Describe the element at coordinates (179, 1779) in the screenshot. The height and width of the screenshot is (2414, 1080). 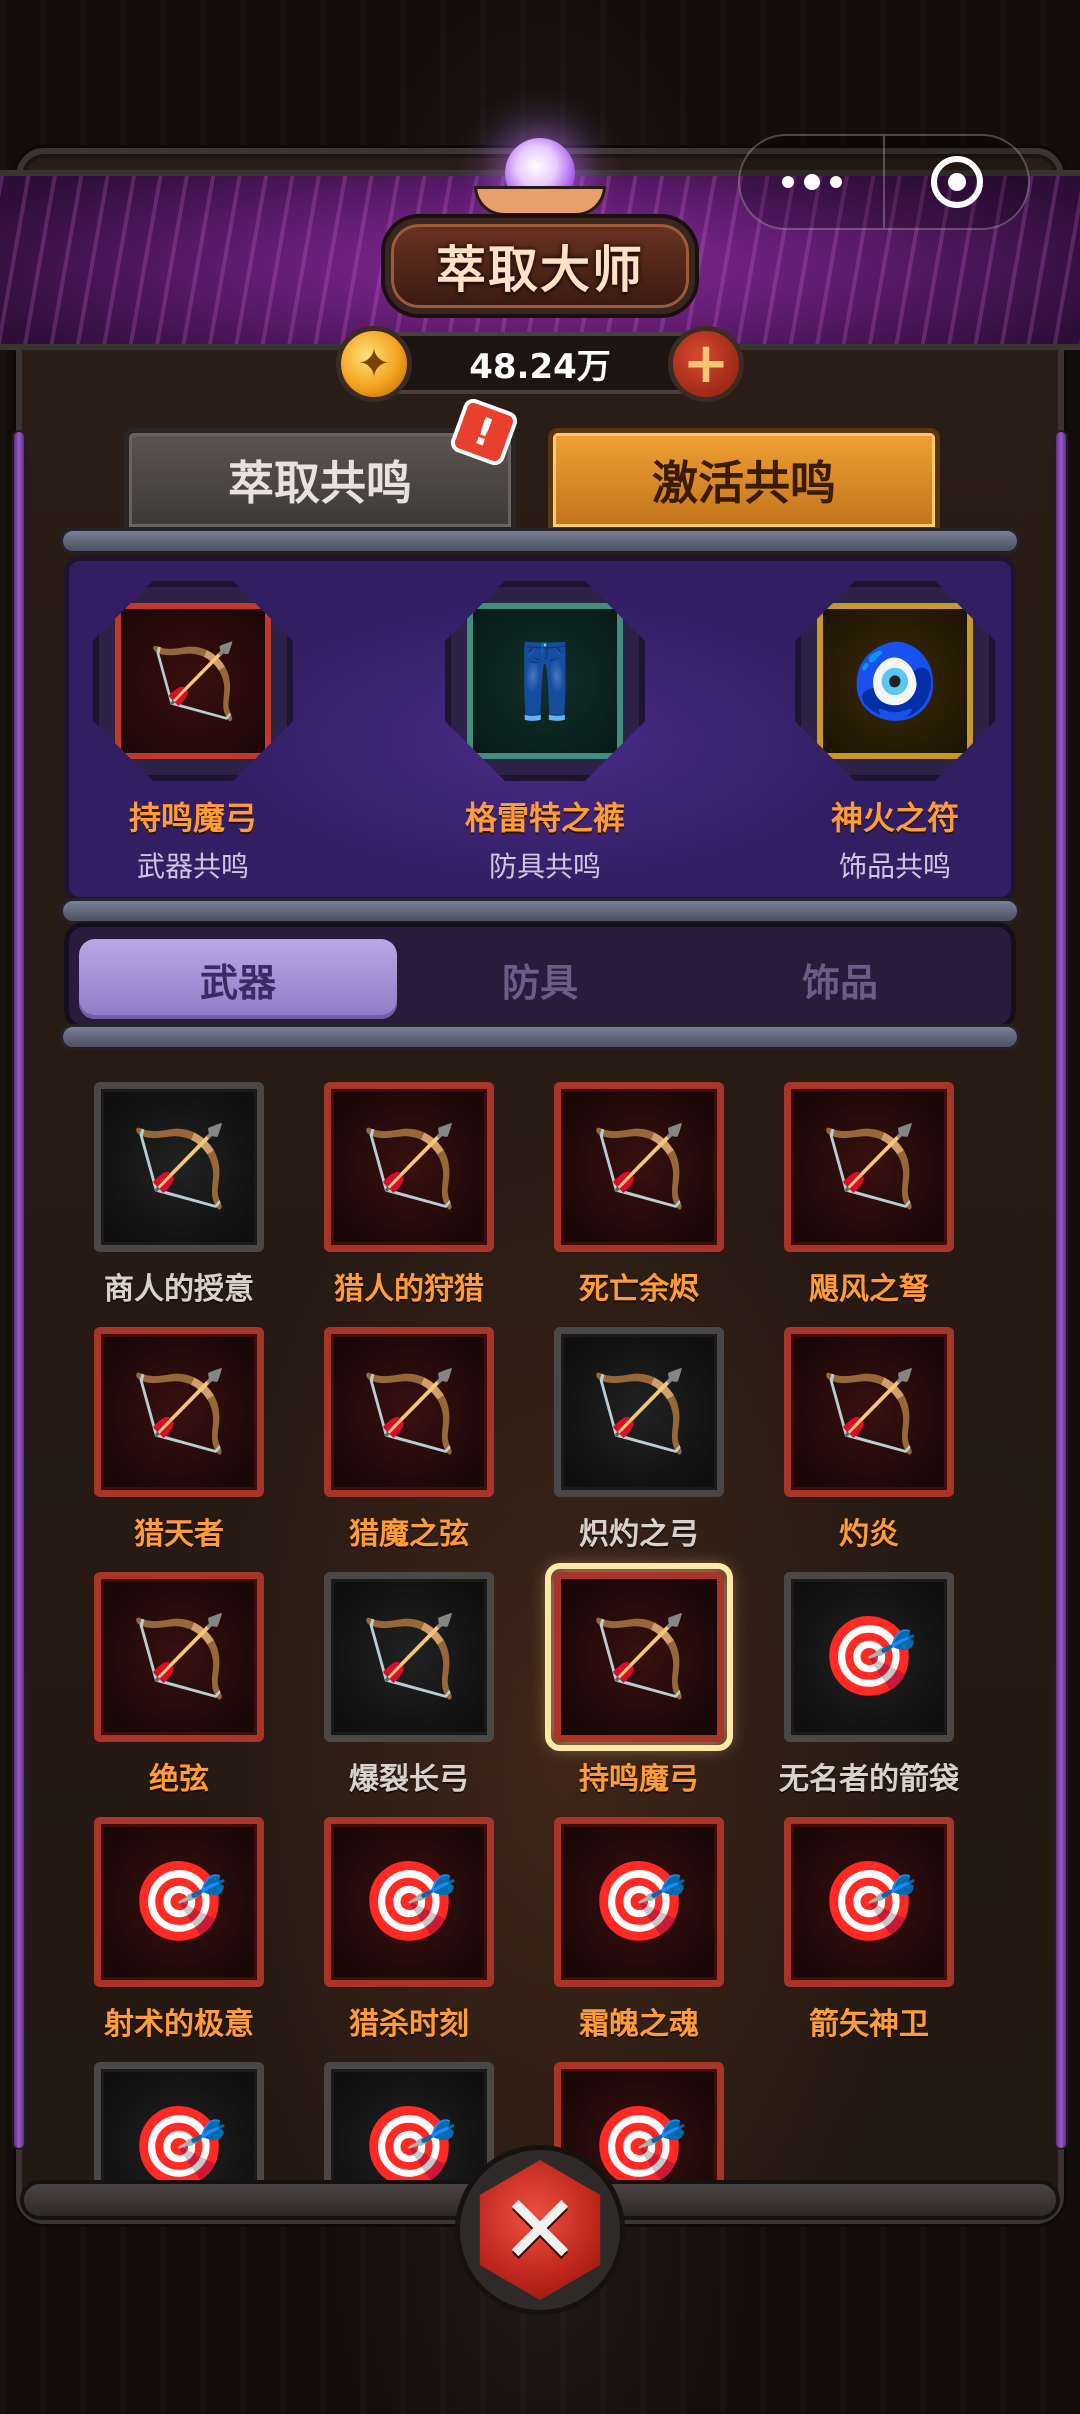
I see `item-name: 绝弦` at that location.